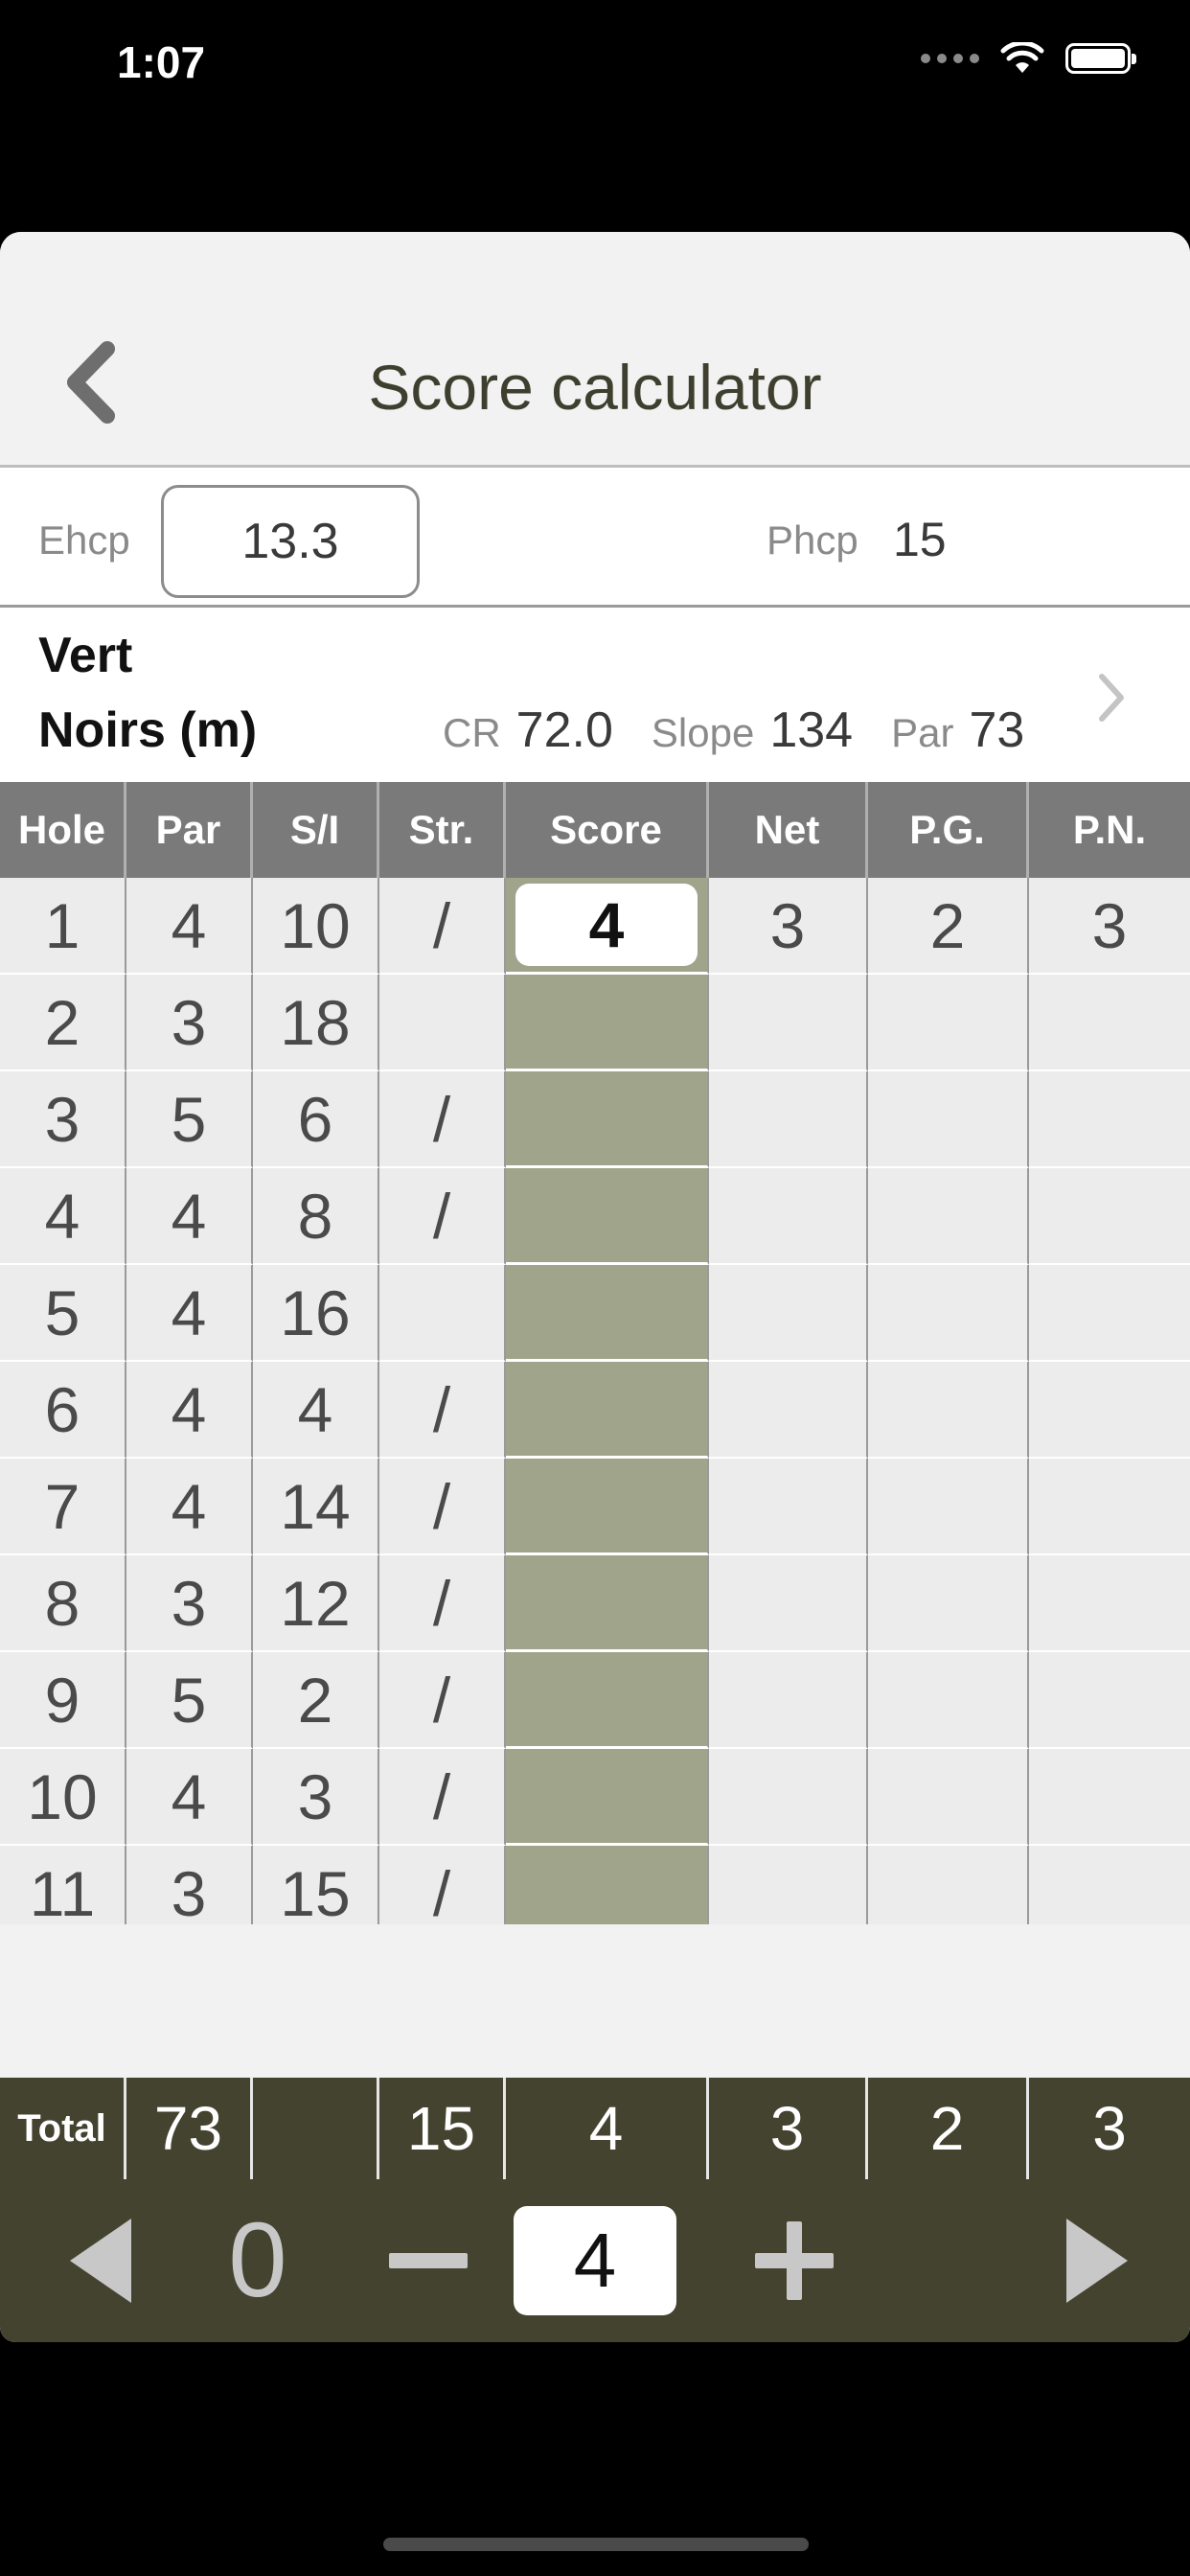  I want to click on cell-si: 6, so click(316, 1119).